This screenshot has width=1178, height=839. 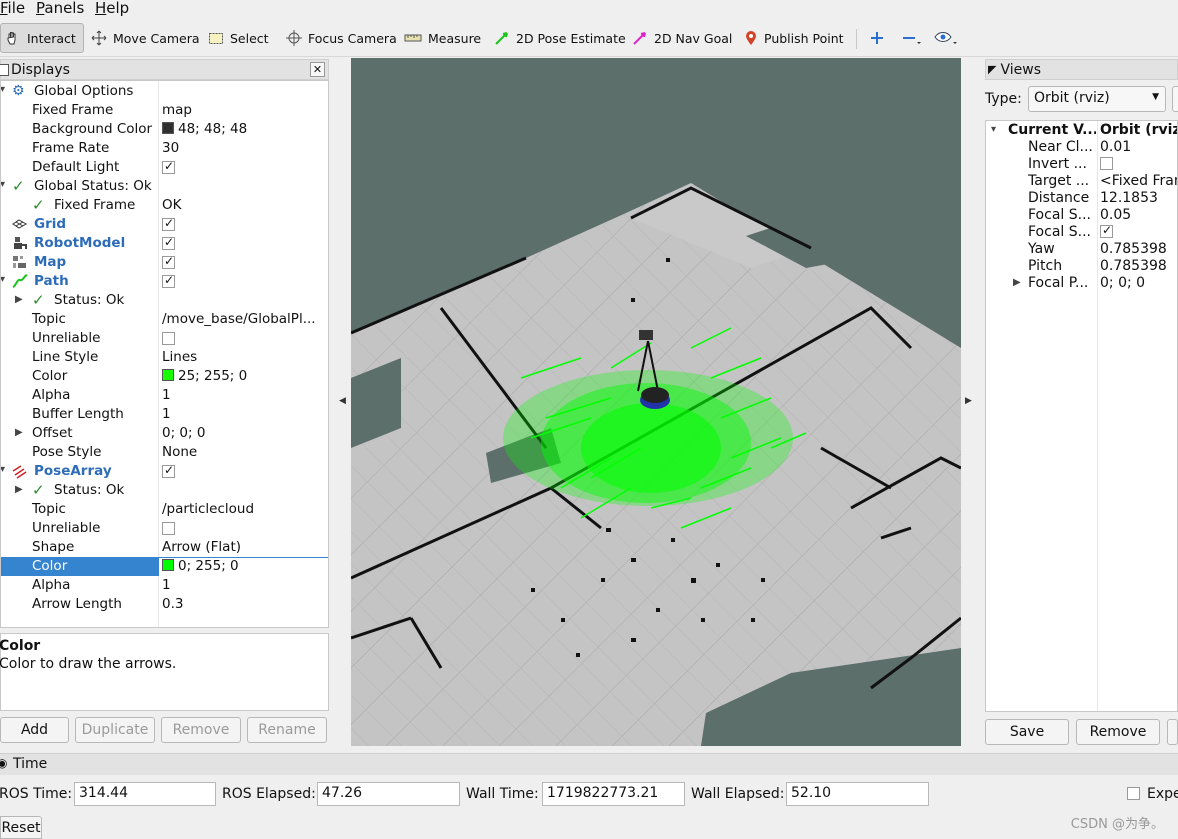 What do you see at coordinates (145, 794) in the screenshot?
I see `ros-time-field: 314.44` at bounding box center [145, 794].